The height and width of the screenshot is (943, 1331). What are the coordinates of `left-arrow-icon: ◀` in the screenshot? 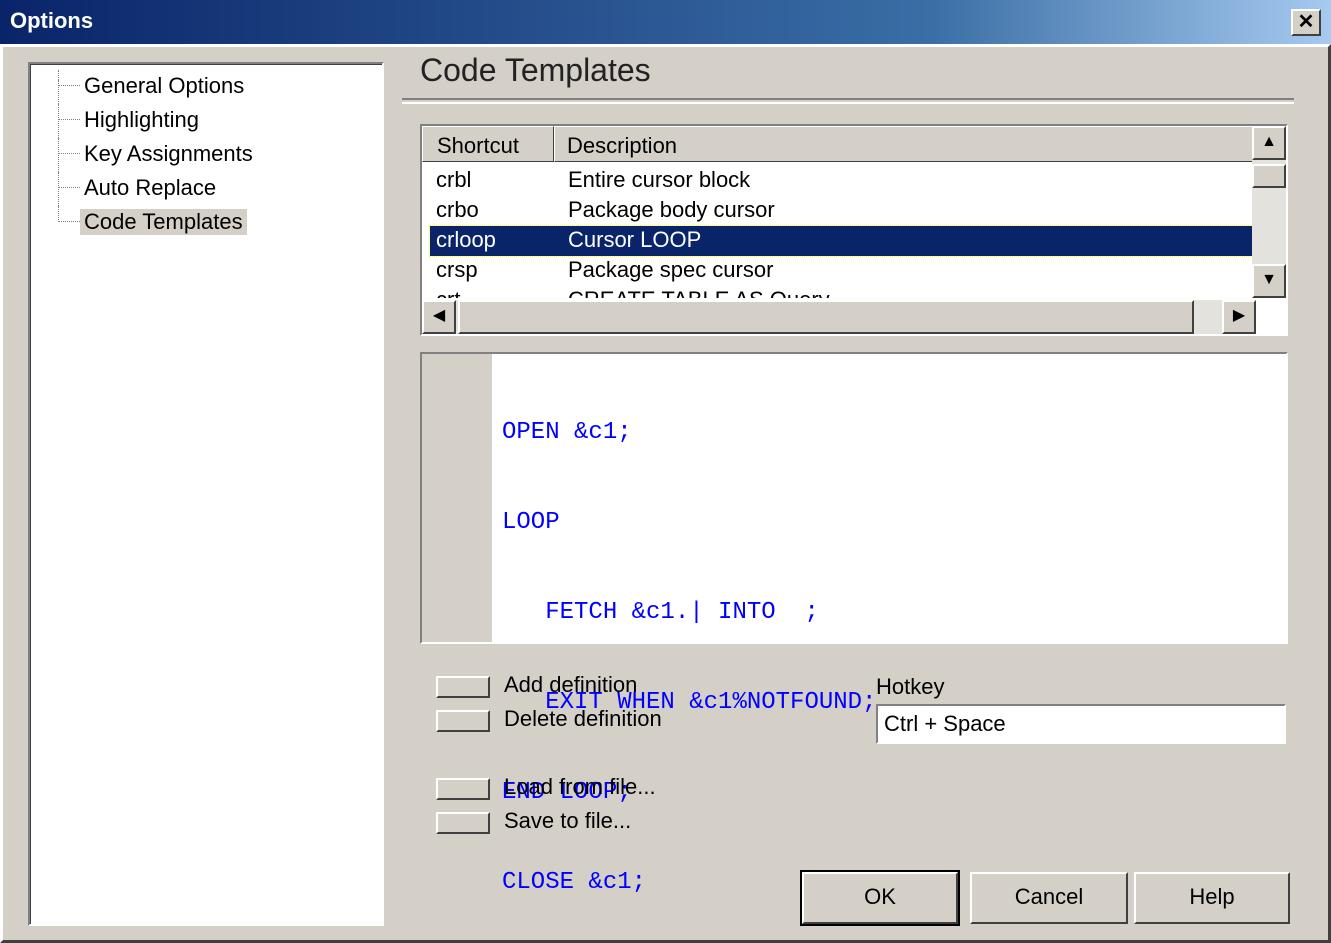 It's located at (439, 315).